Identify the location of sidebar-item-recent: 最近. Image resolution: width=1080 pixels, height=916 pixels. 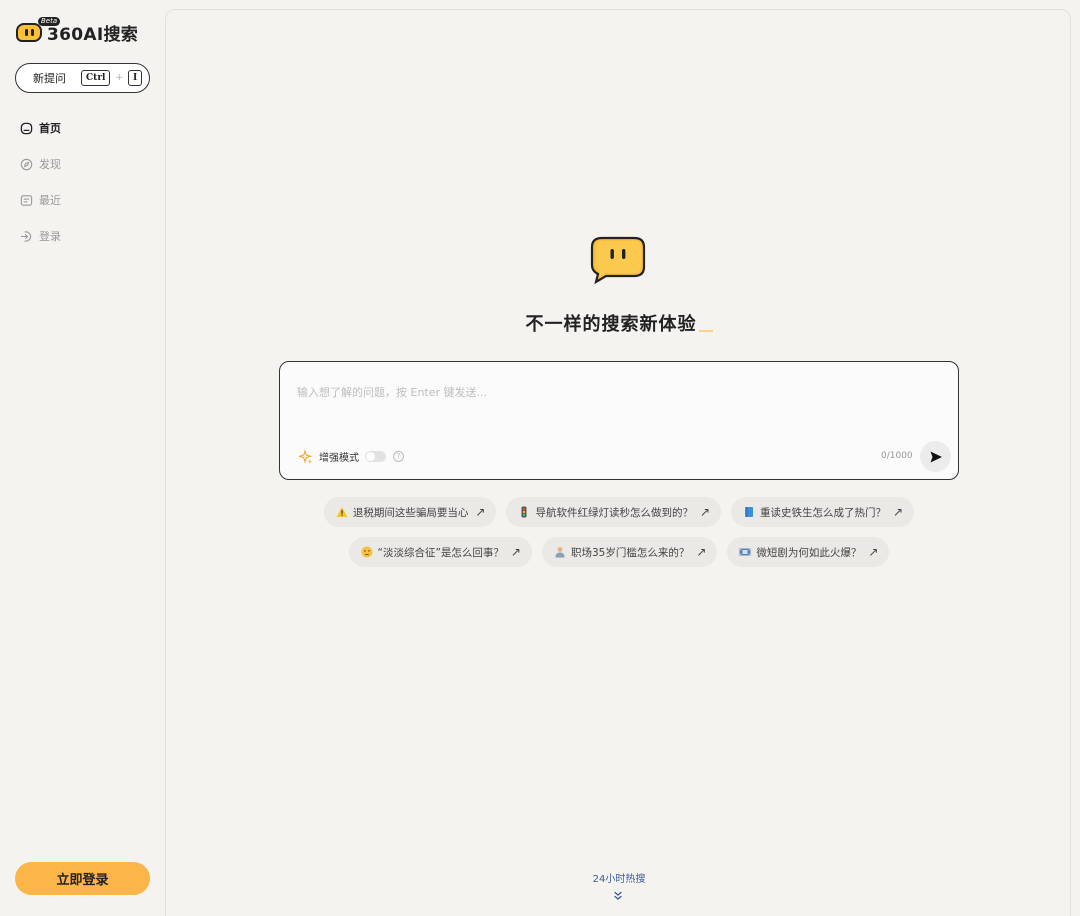
(40, 200).